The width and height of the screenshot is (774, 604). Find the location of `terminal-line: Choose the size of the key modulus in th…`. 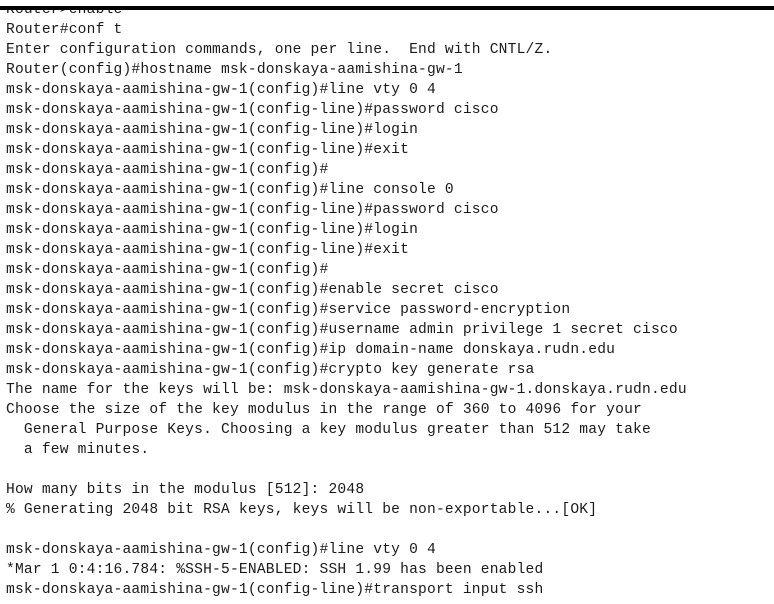

terminal-line: Choose the size of the key modulus in th… is located at coordinates (324, 410).